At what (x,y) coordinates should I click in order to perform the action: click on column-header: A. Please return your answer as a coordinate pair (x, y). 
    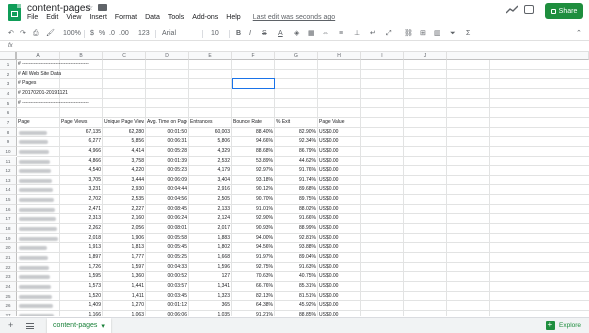
    Looking at the image, I should click on (38, 56).